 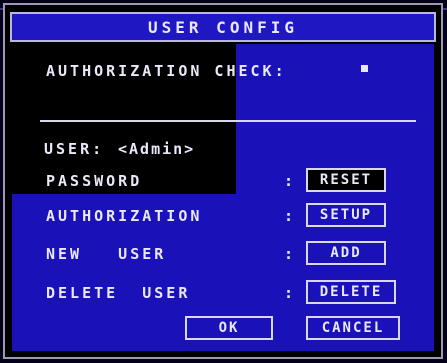 I want to click on delete-user-label: DELETE USER, so click(x=118, y=293).